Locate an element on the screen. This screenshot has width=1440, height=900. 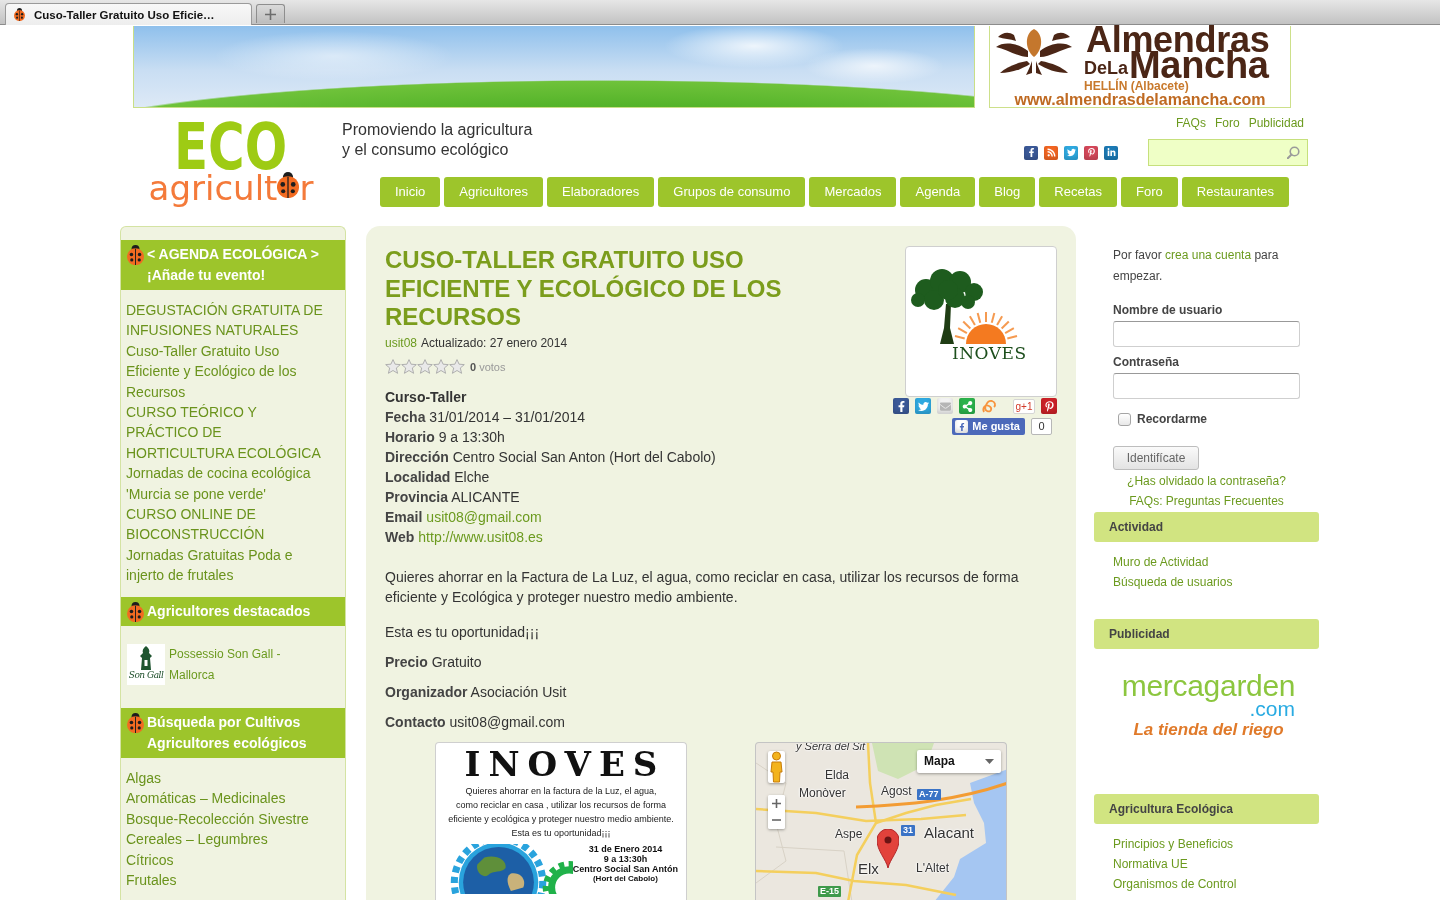
help-link: FAQs: Preguntas Frecuentes is located at coordinates (1206, 501).